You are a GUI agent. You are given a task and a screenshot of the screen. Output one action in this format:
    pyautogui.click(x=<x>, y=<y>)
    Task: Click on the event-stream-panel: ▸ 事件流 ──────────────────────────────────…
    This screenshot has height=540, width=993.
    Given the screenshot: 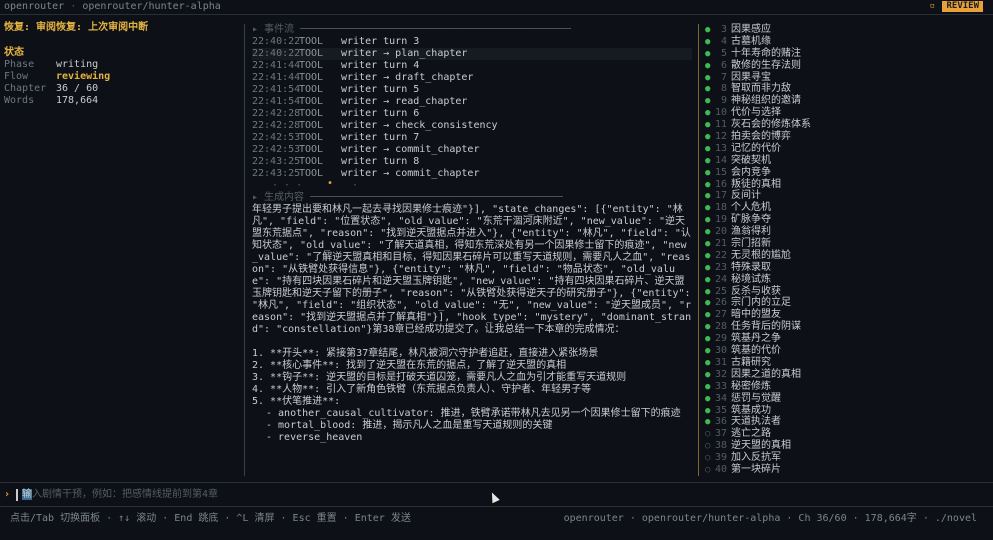 What is the action you would take?
    pyautogui.click(x=472, y=108)
    